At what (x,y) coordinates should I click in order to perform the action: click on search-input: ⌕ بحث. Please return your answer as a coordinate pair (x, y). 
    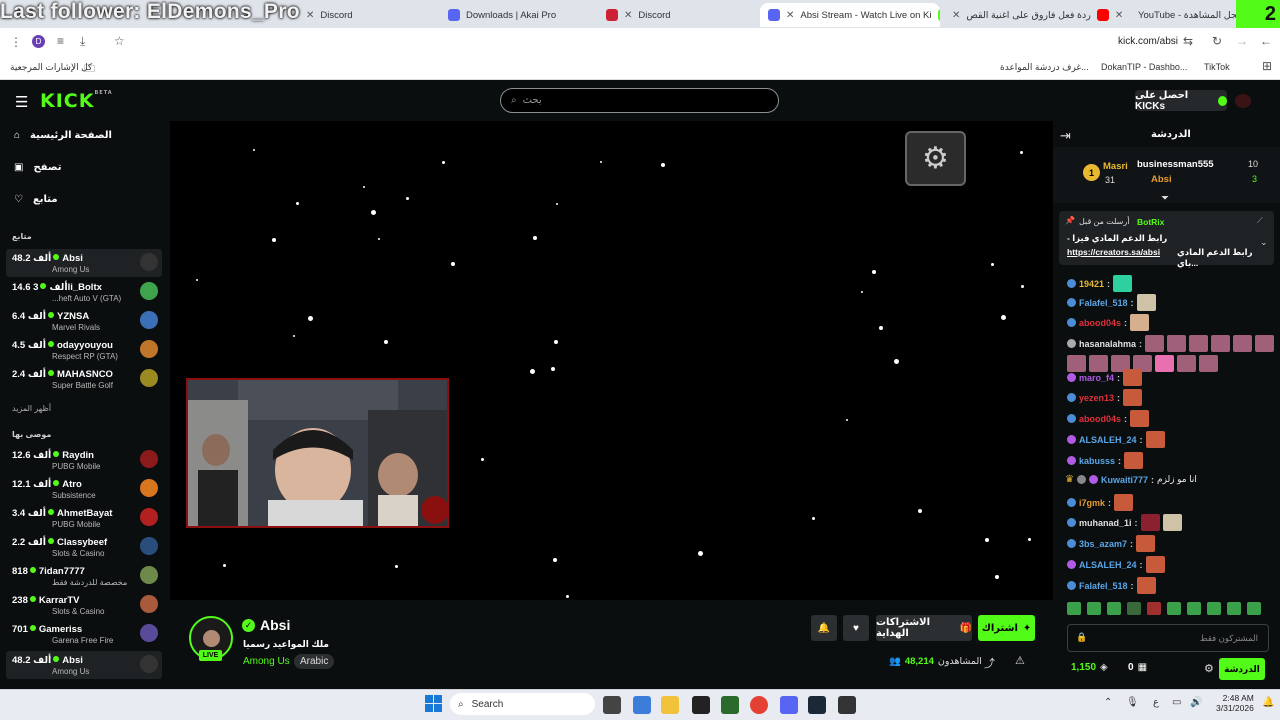
    Looking at the image, I should click on (639, 100).